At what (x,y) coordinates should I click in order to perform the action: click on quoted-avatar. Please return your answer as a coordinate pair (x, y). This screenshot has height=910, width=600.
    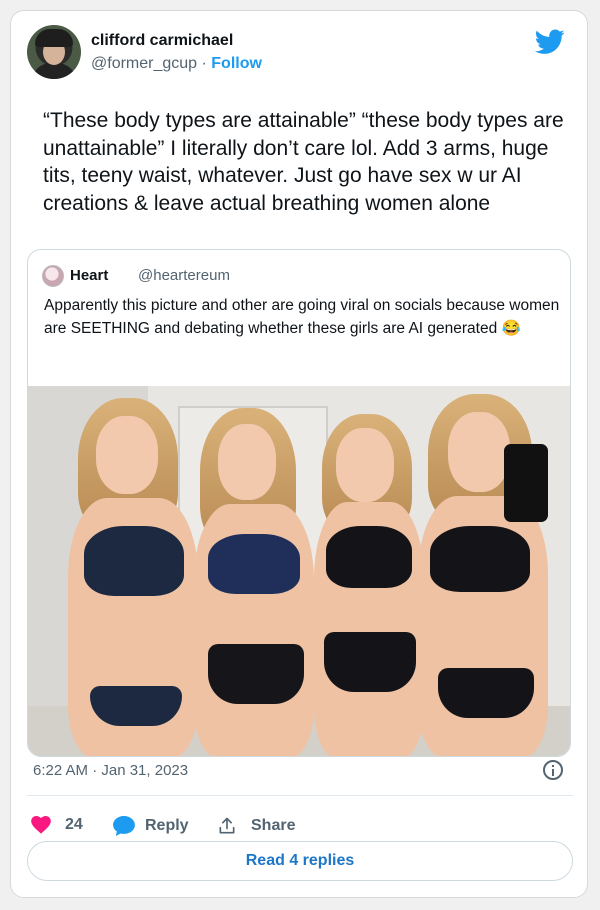
    Looking at the image, I should click on (53, 276).